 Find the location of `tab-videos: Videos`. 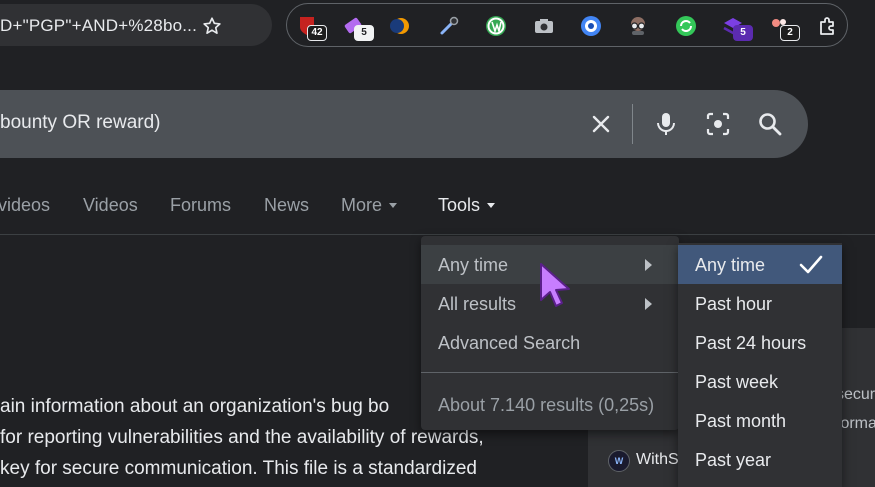

tab-videos: Videos is located at coordinates (110, 205).